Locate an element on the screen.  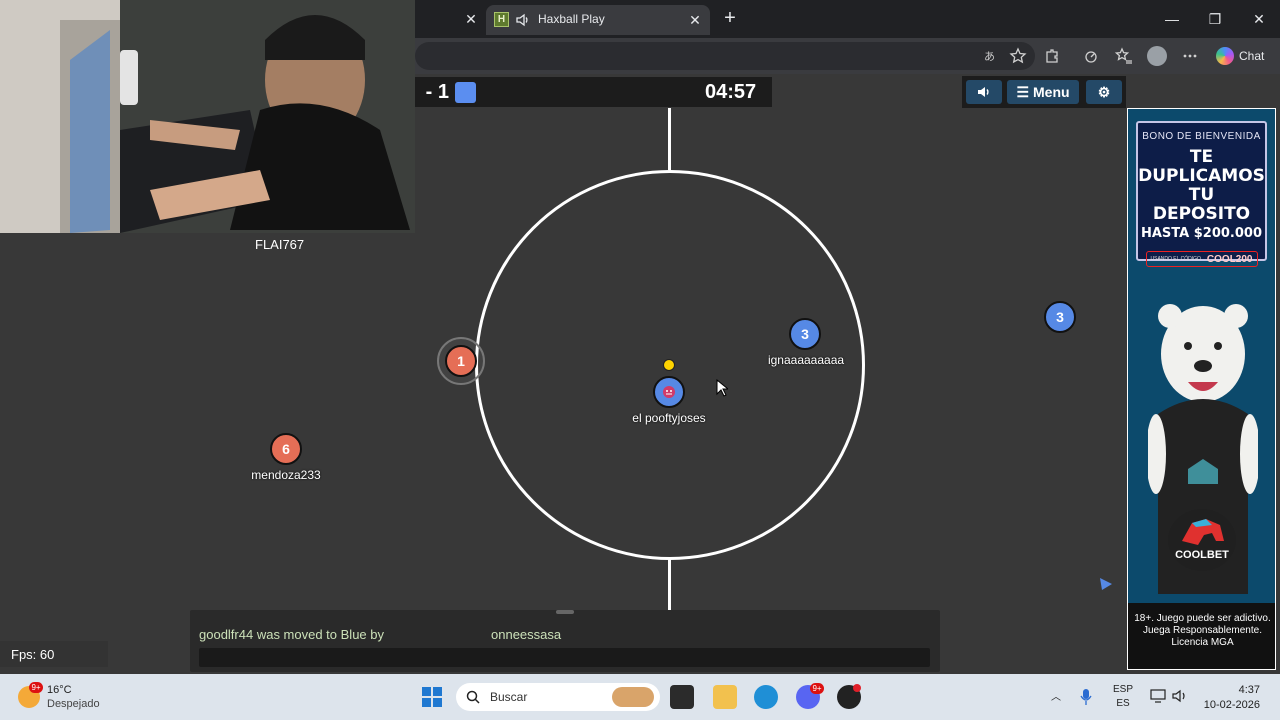
search-placeholder: Buscar is located at coordinates (509, 697).